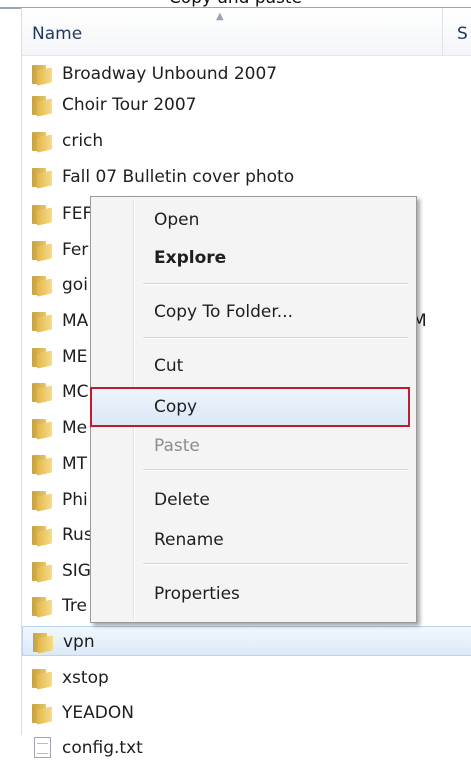 This screenshot has height=763, width=471. What do you see at coordinates (220, 16) in the screenshot?
I see `sort-ascending-icon: ▲` at bounding box center [220, 16].